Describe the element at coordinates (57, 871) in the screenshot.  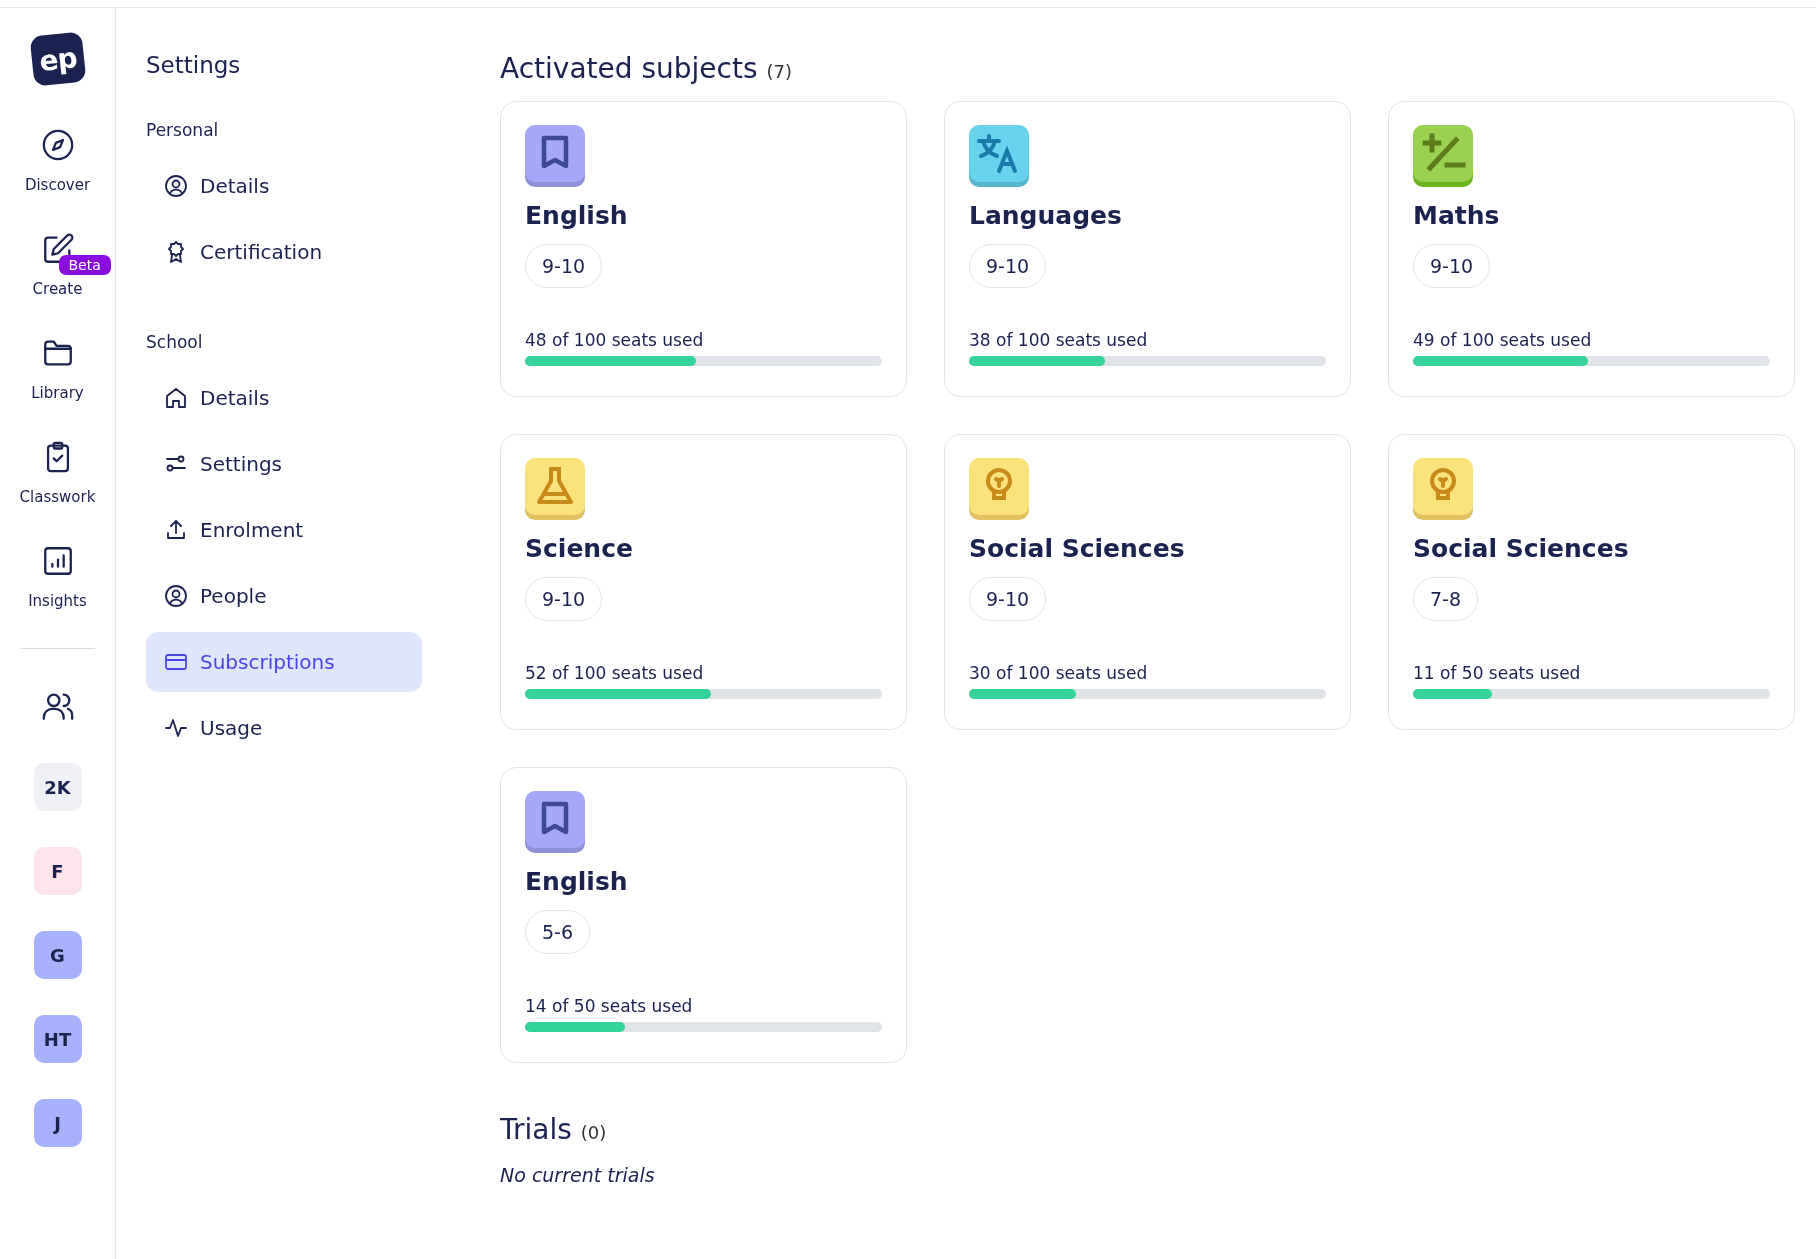
I see `avatar: F` at that location.